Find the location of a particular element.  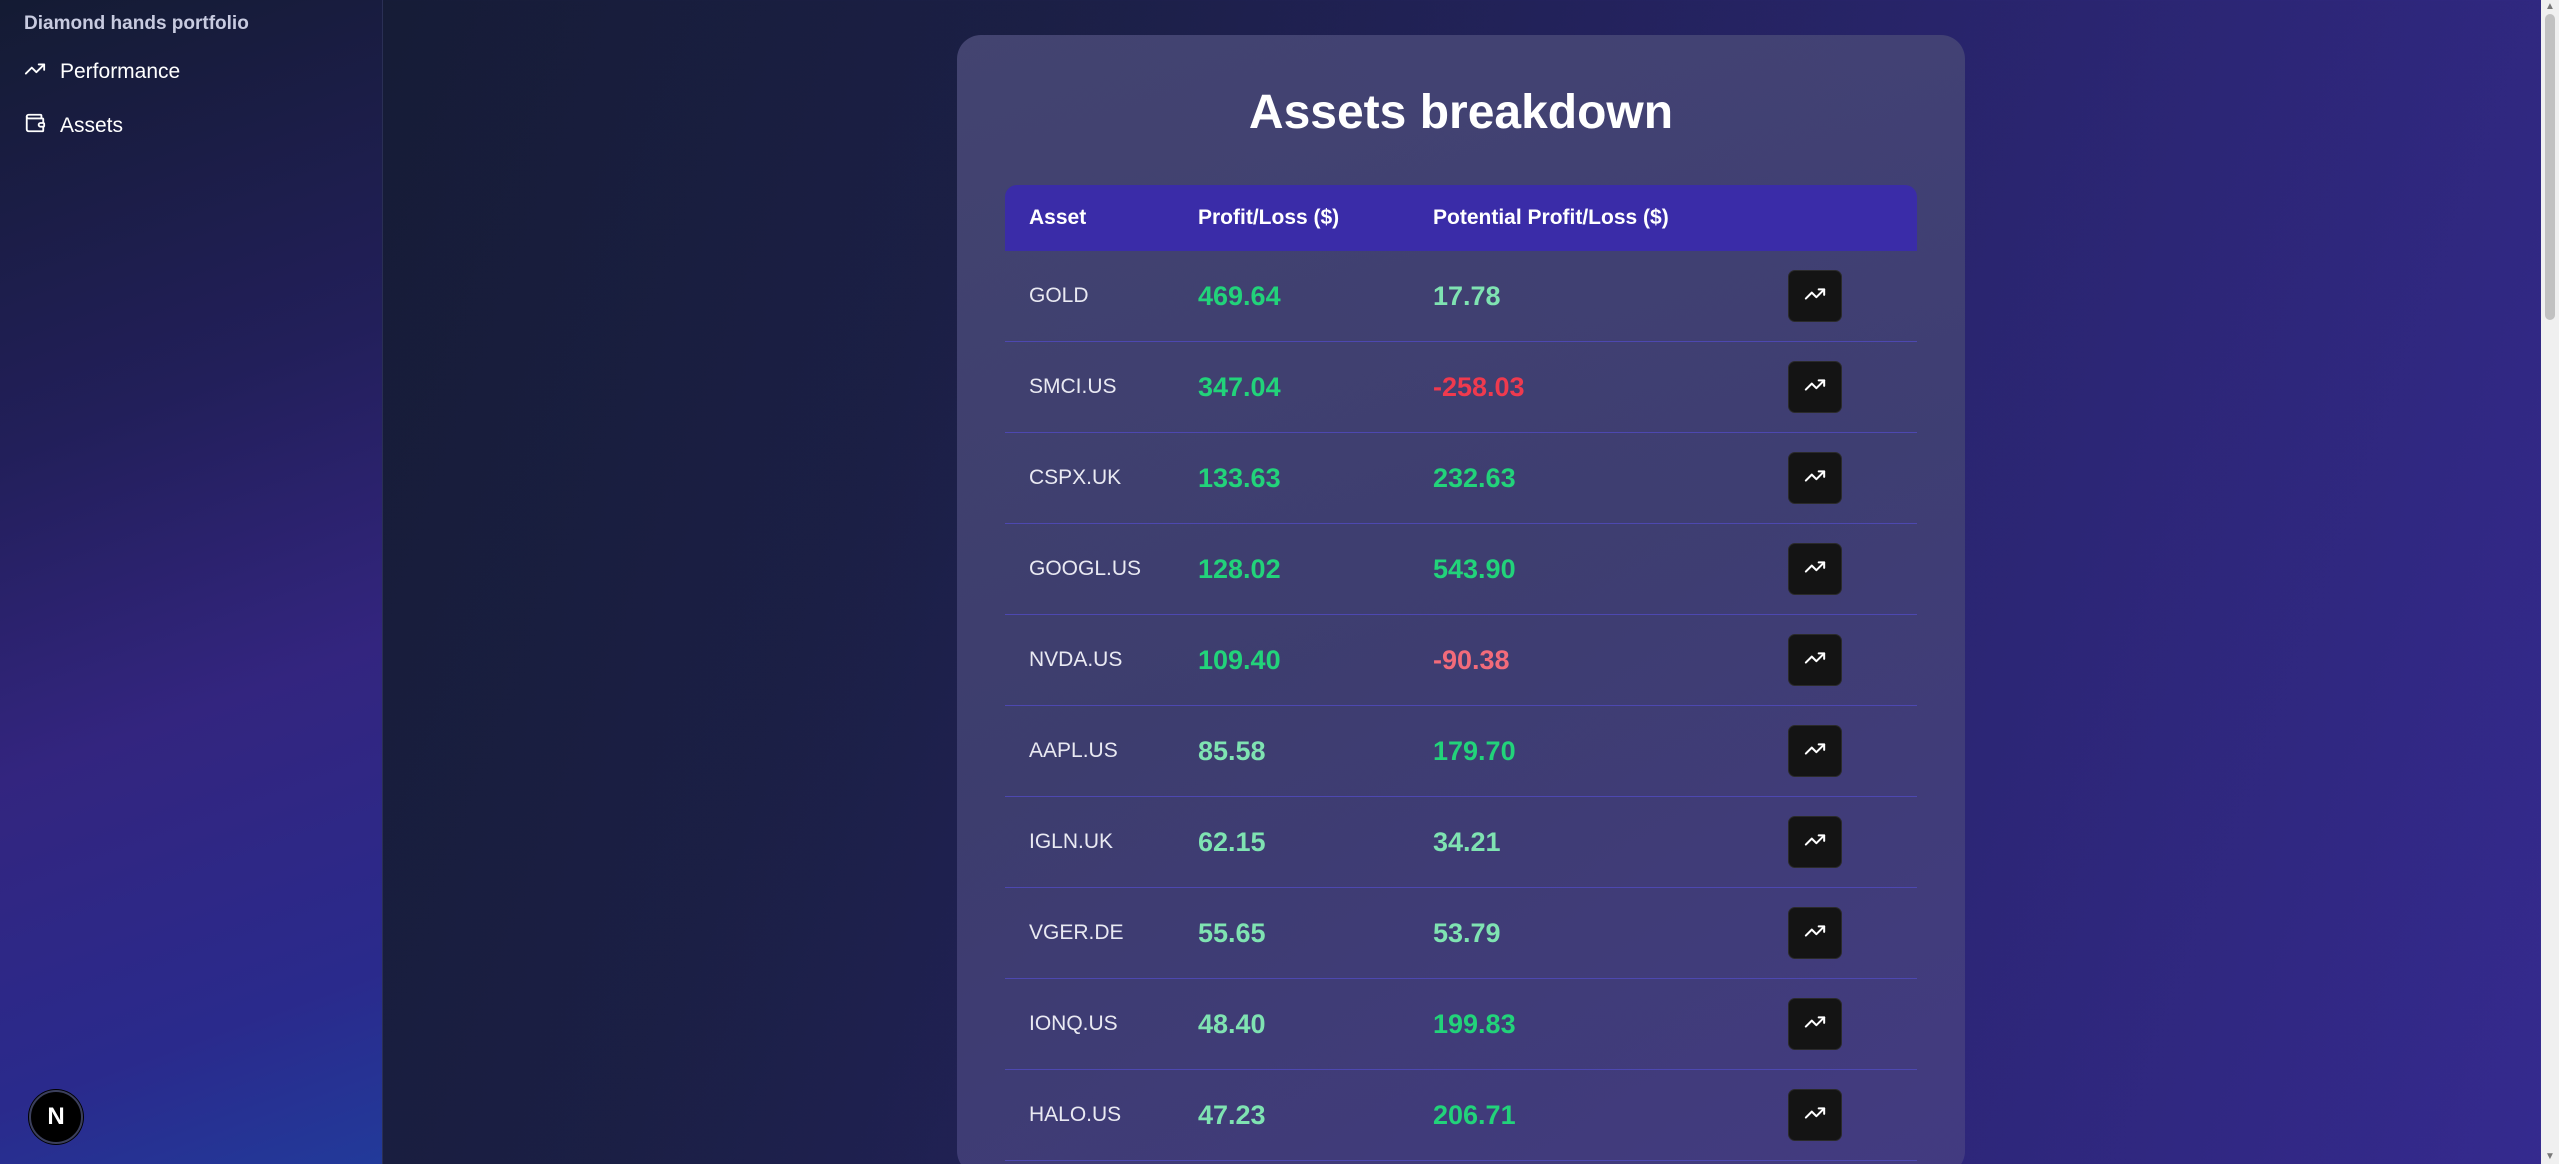

profit-loss-value: 47.23 is located at coordinates (1232, 1114).